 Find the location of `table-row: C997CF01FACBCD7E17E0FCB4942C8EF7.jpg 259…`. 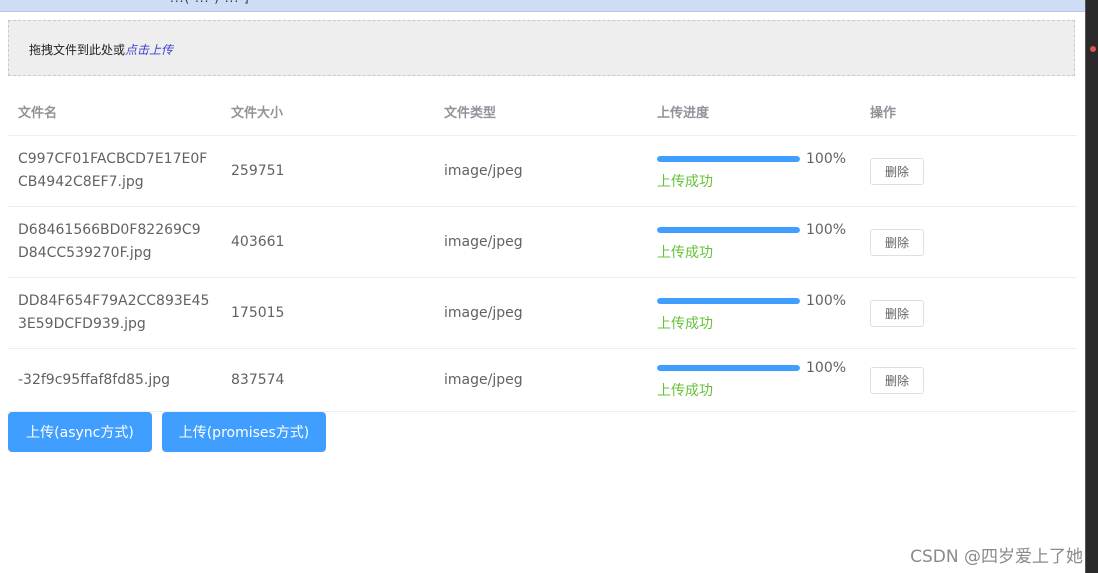

table-row: C997CF01FACBCD7E17E0FCB4942C8EF7.jpg 259… is located at coordinates (542, 171).